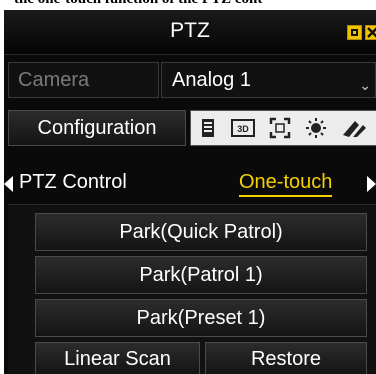  Describe the element at coordinates (354, 32) in the screenshot. I see `minimize-icon` at that location.